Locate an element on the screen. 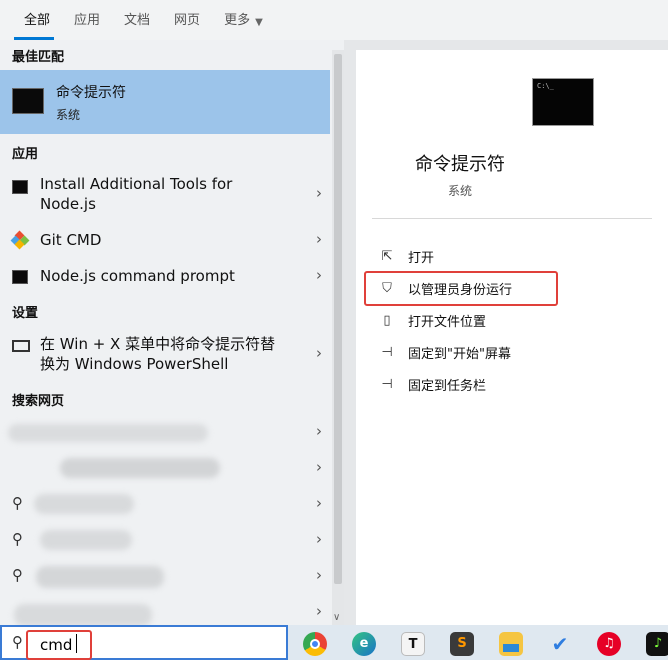  cmd-large-icon: C:\_ is located at coordinates (563, 102).